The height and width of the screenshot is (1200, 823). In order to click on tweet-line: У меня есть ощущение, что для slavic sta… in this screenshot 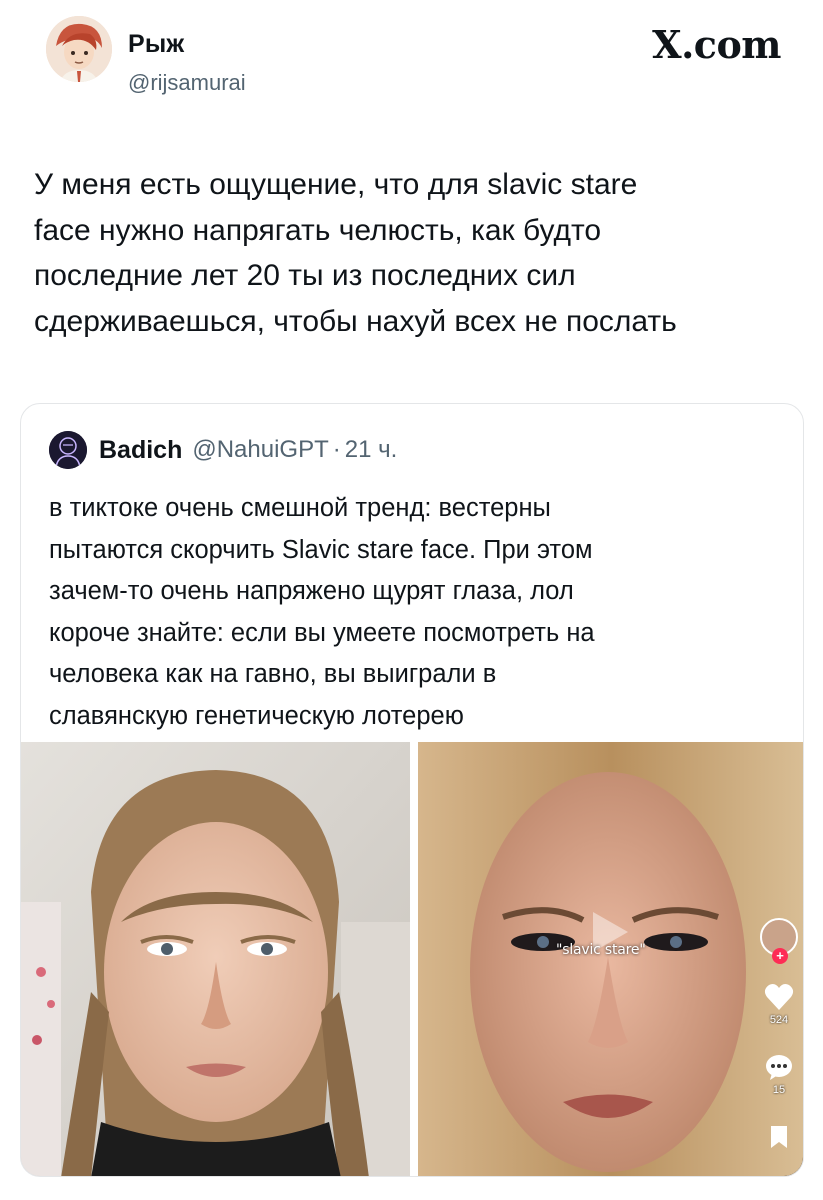, I will do `click(336, 184)`.